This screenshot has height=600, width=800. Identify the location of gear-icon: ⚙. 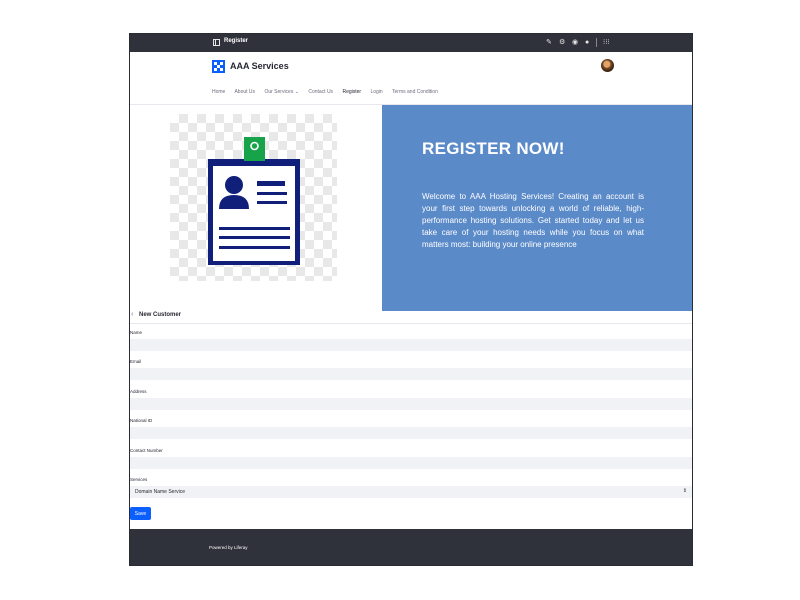
(562, 42).